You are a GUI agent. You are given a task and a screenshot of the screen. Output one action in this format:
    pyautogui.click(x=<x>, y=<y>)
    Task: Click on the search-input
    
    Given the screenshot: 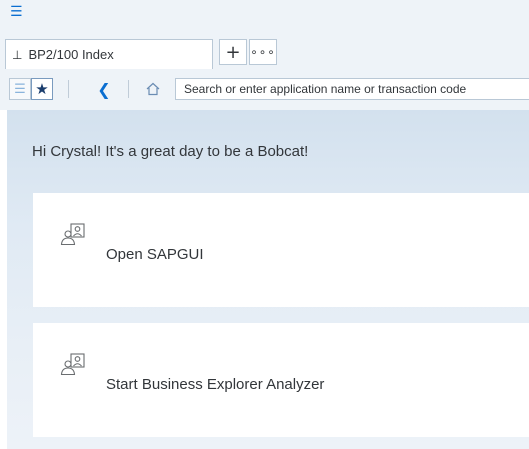 What is the action you would take?
    pyautogui.click(x=352, y=89)
    